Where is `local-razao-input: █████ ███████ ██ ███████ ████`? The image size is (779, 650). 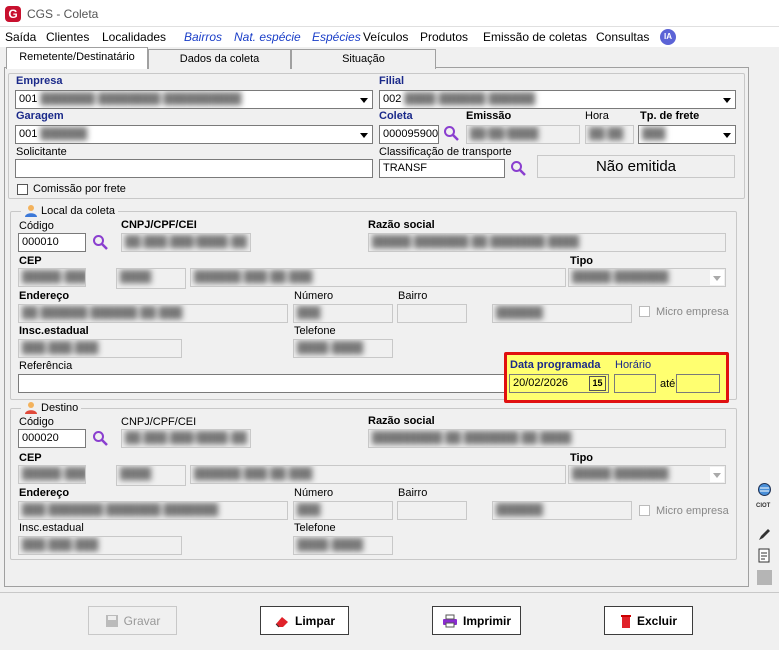 local-razao-input: █████ ███████ ██ ███████ ████ is located at coordinates (547, 242).